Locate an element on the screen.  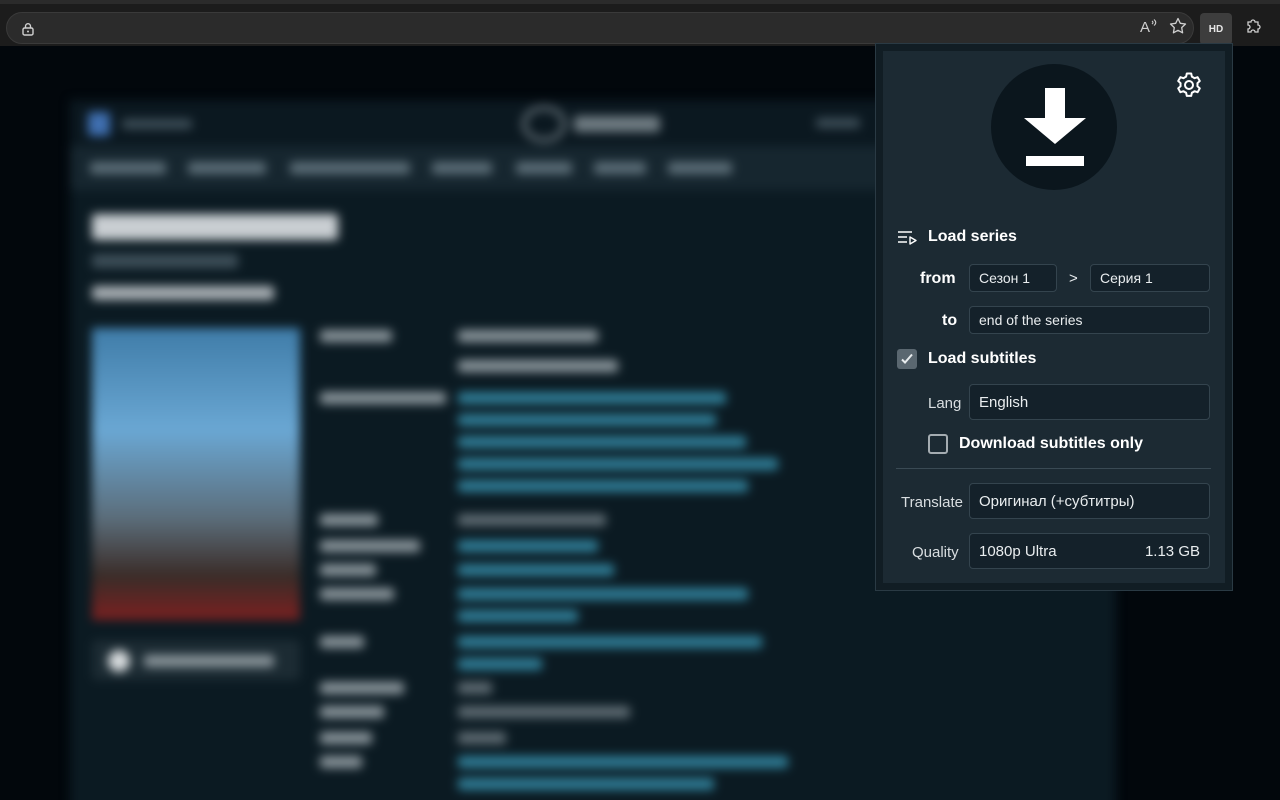
hd-extension-label: HD is located at coordinates (1216, 29).